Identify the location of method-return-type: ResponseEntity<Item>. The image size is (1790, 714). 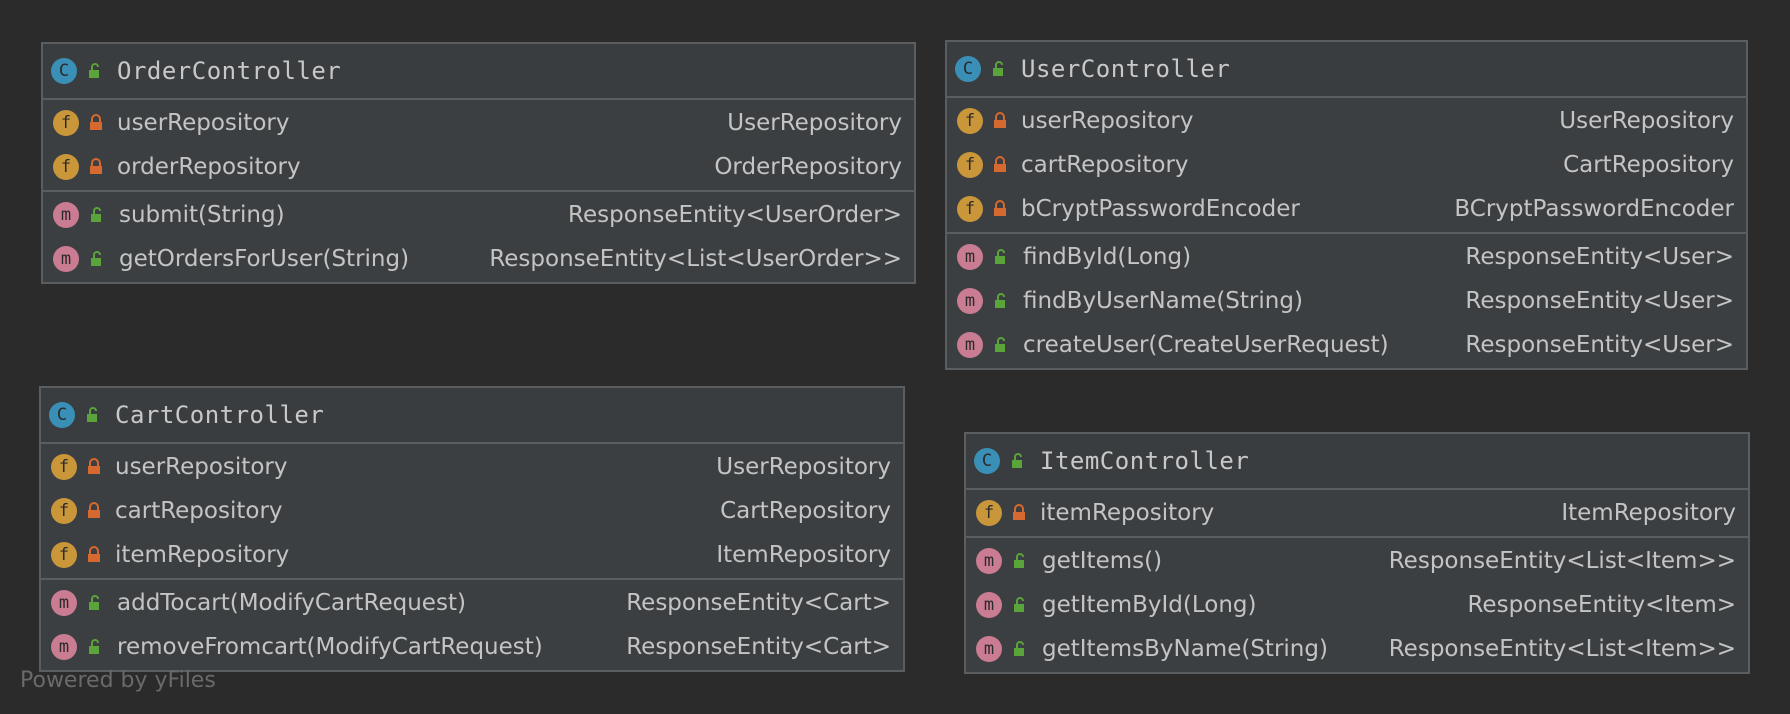
(1601, 605).